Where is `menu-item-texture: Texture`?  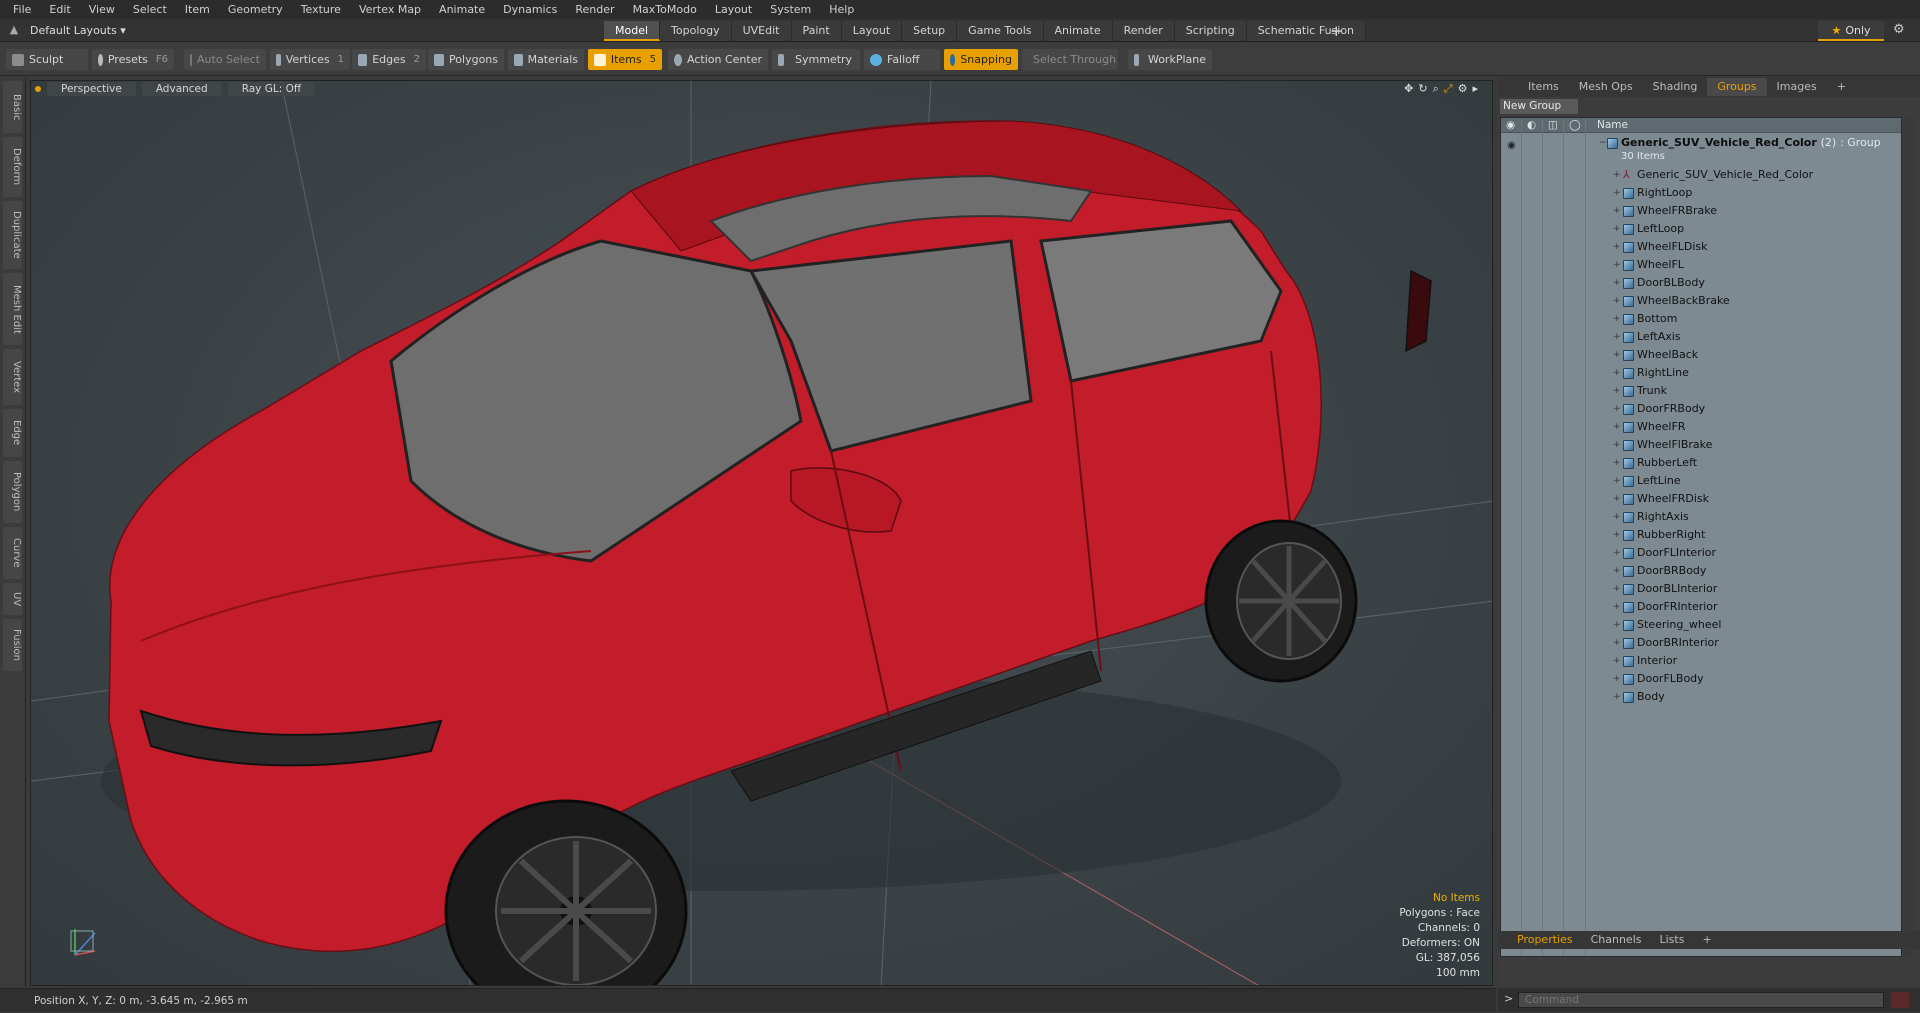 menu-item-texture: Texture is located at coordinates (321, 9).